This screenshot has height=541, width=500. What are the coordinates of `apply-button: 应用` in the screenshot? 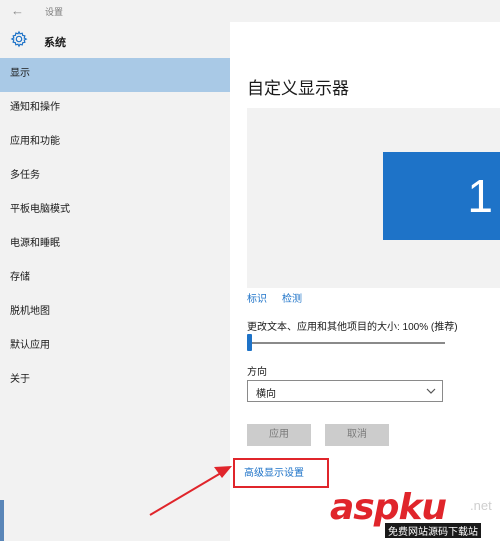 It's located at (279, 435).